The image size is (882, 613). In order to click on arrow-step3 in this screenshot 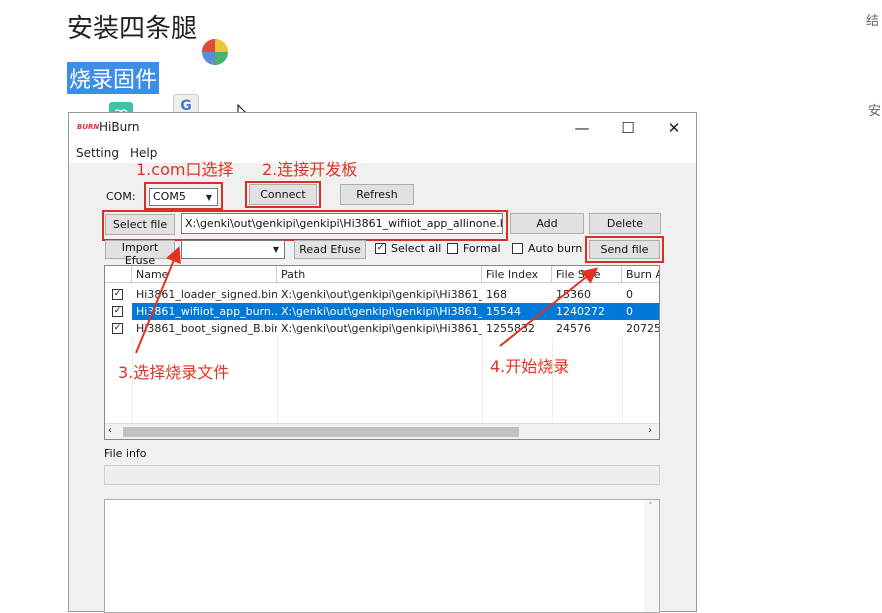, I will do `click(158, 300)`.